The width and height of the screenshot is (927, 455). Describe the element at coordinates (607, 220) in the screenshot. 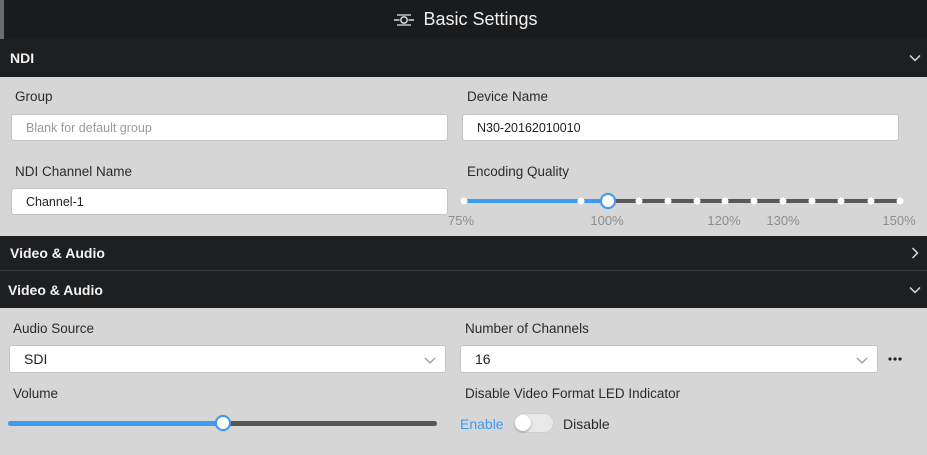

I see `encoding-tick-label: 100%` at that location.